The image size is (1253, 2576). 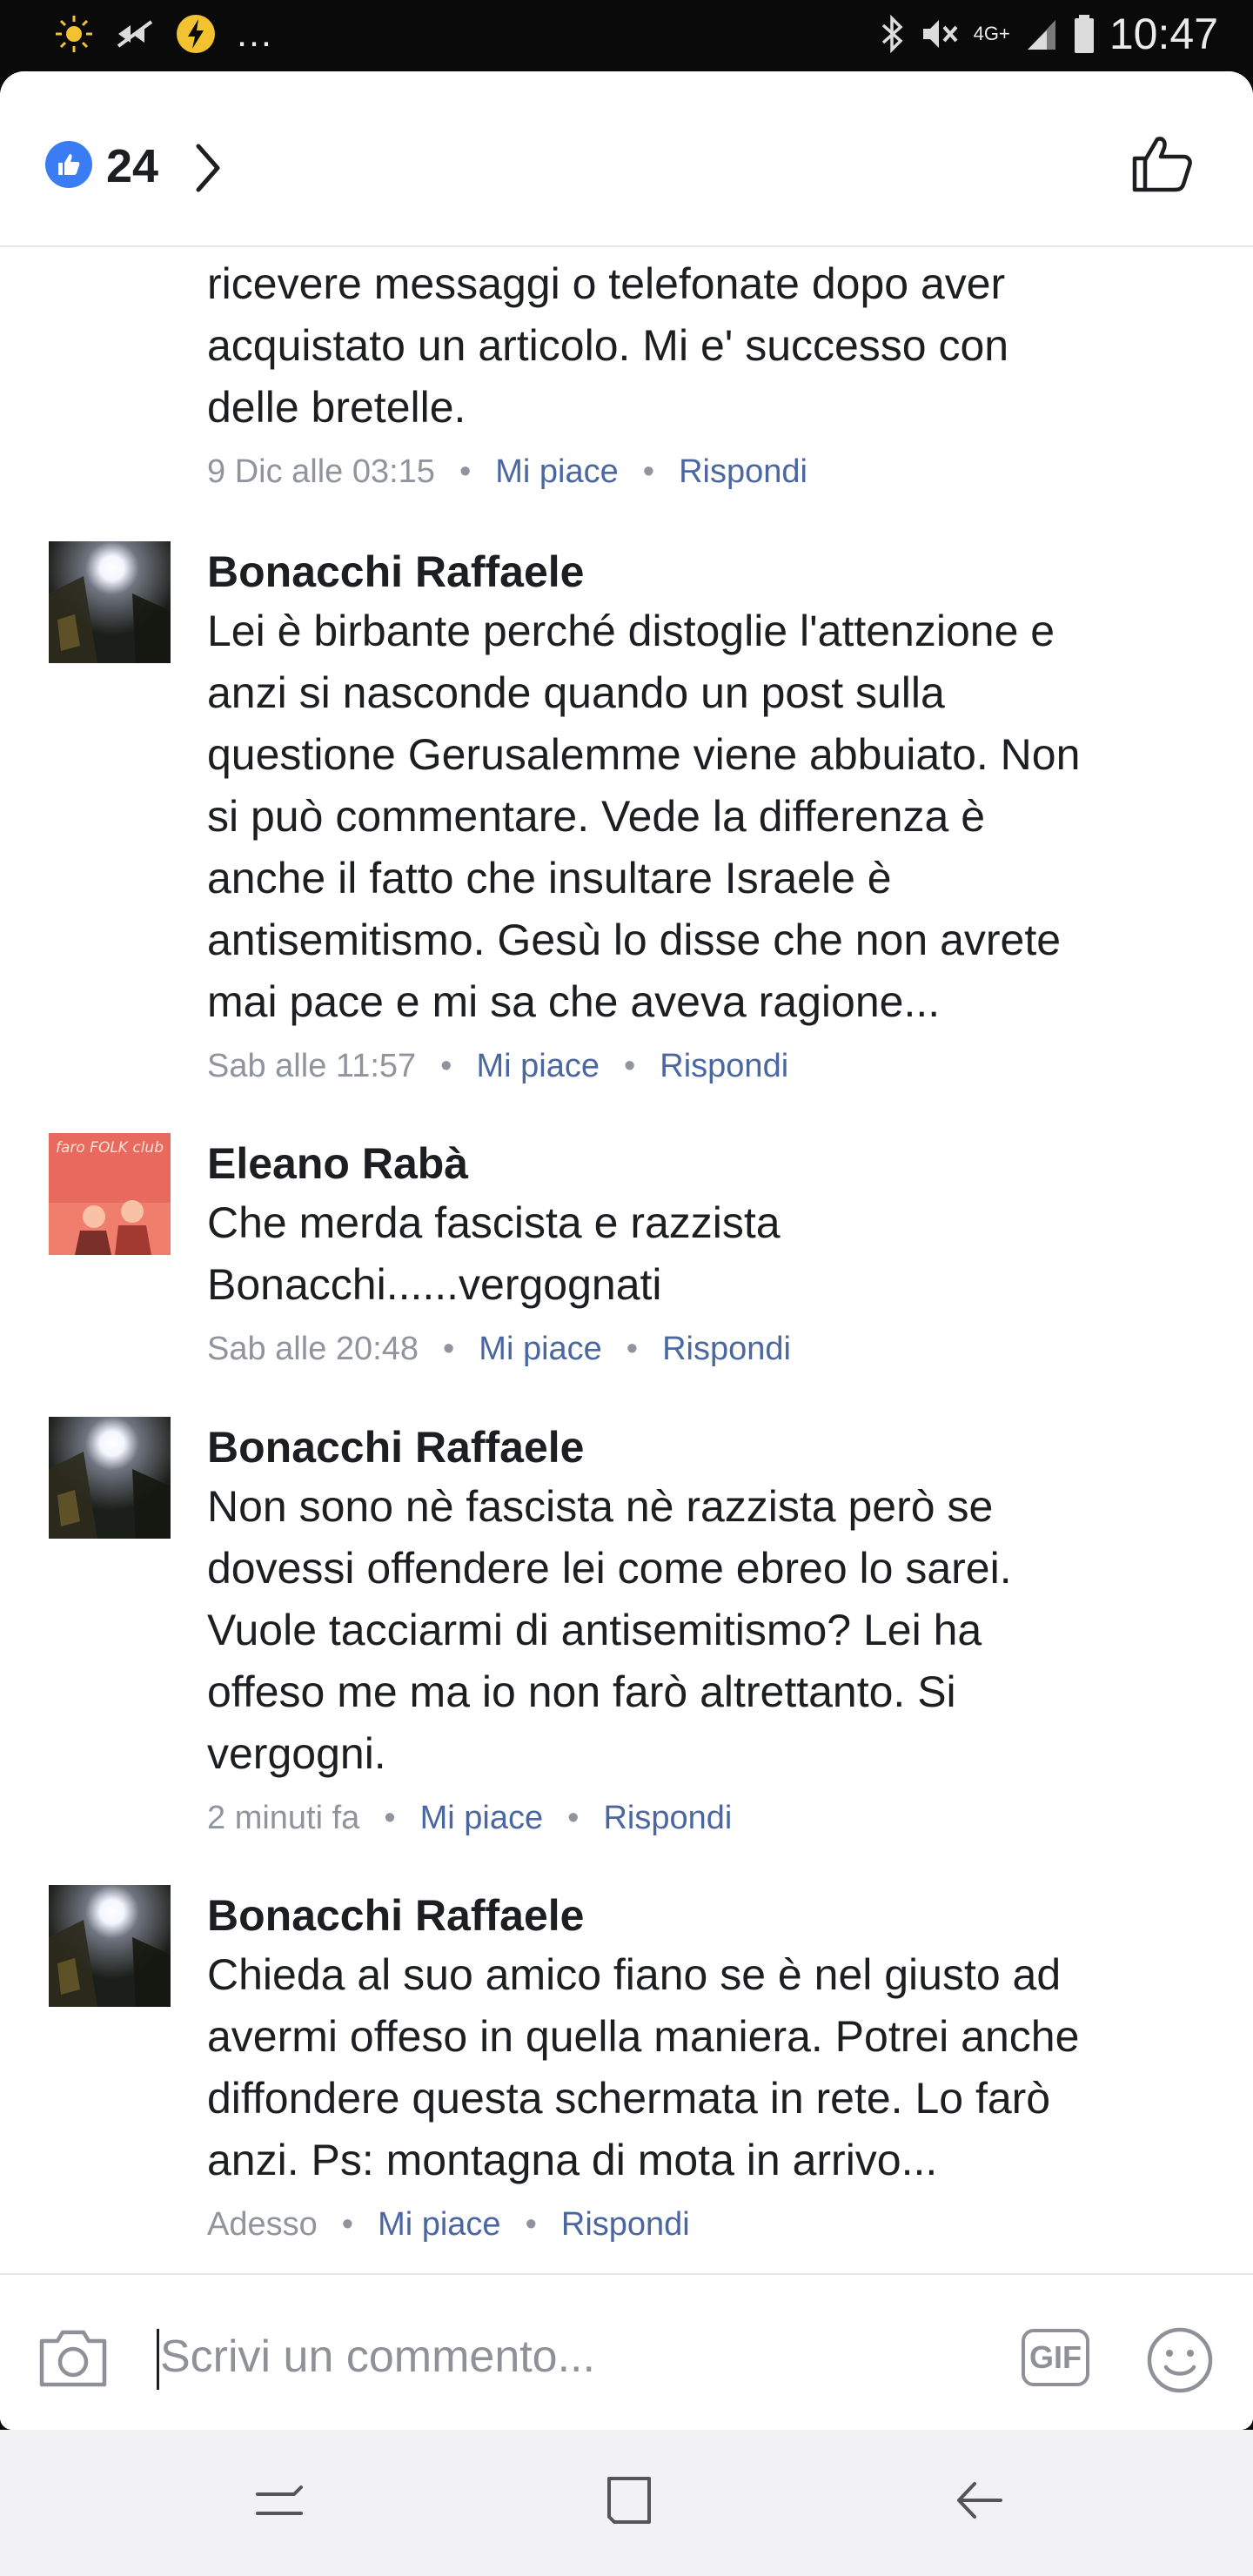 I want to click on thumbs-up-icon, so click(x=69, y=164).